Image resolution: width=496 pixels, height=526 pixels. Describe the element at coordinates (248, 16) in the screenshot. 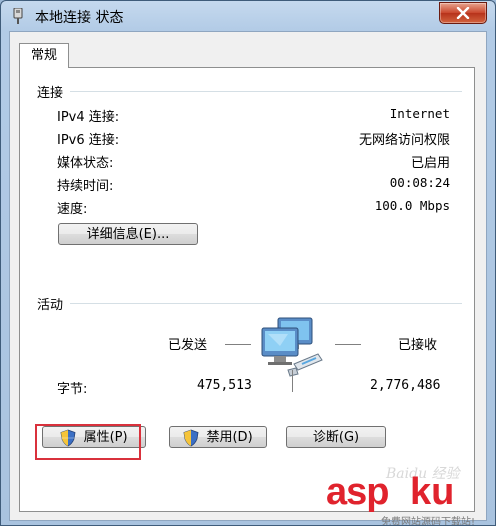

I see `title-bar: 本地连接 状态` at that location.